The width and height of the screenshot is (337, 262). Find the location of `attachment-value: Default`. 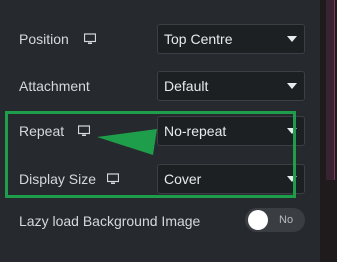

attachment-value: Default is located at coordinates (186, 86).